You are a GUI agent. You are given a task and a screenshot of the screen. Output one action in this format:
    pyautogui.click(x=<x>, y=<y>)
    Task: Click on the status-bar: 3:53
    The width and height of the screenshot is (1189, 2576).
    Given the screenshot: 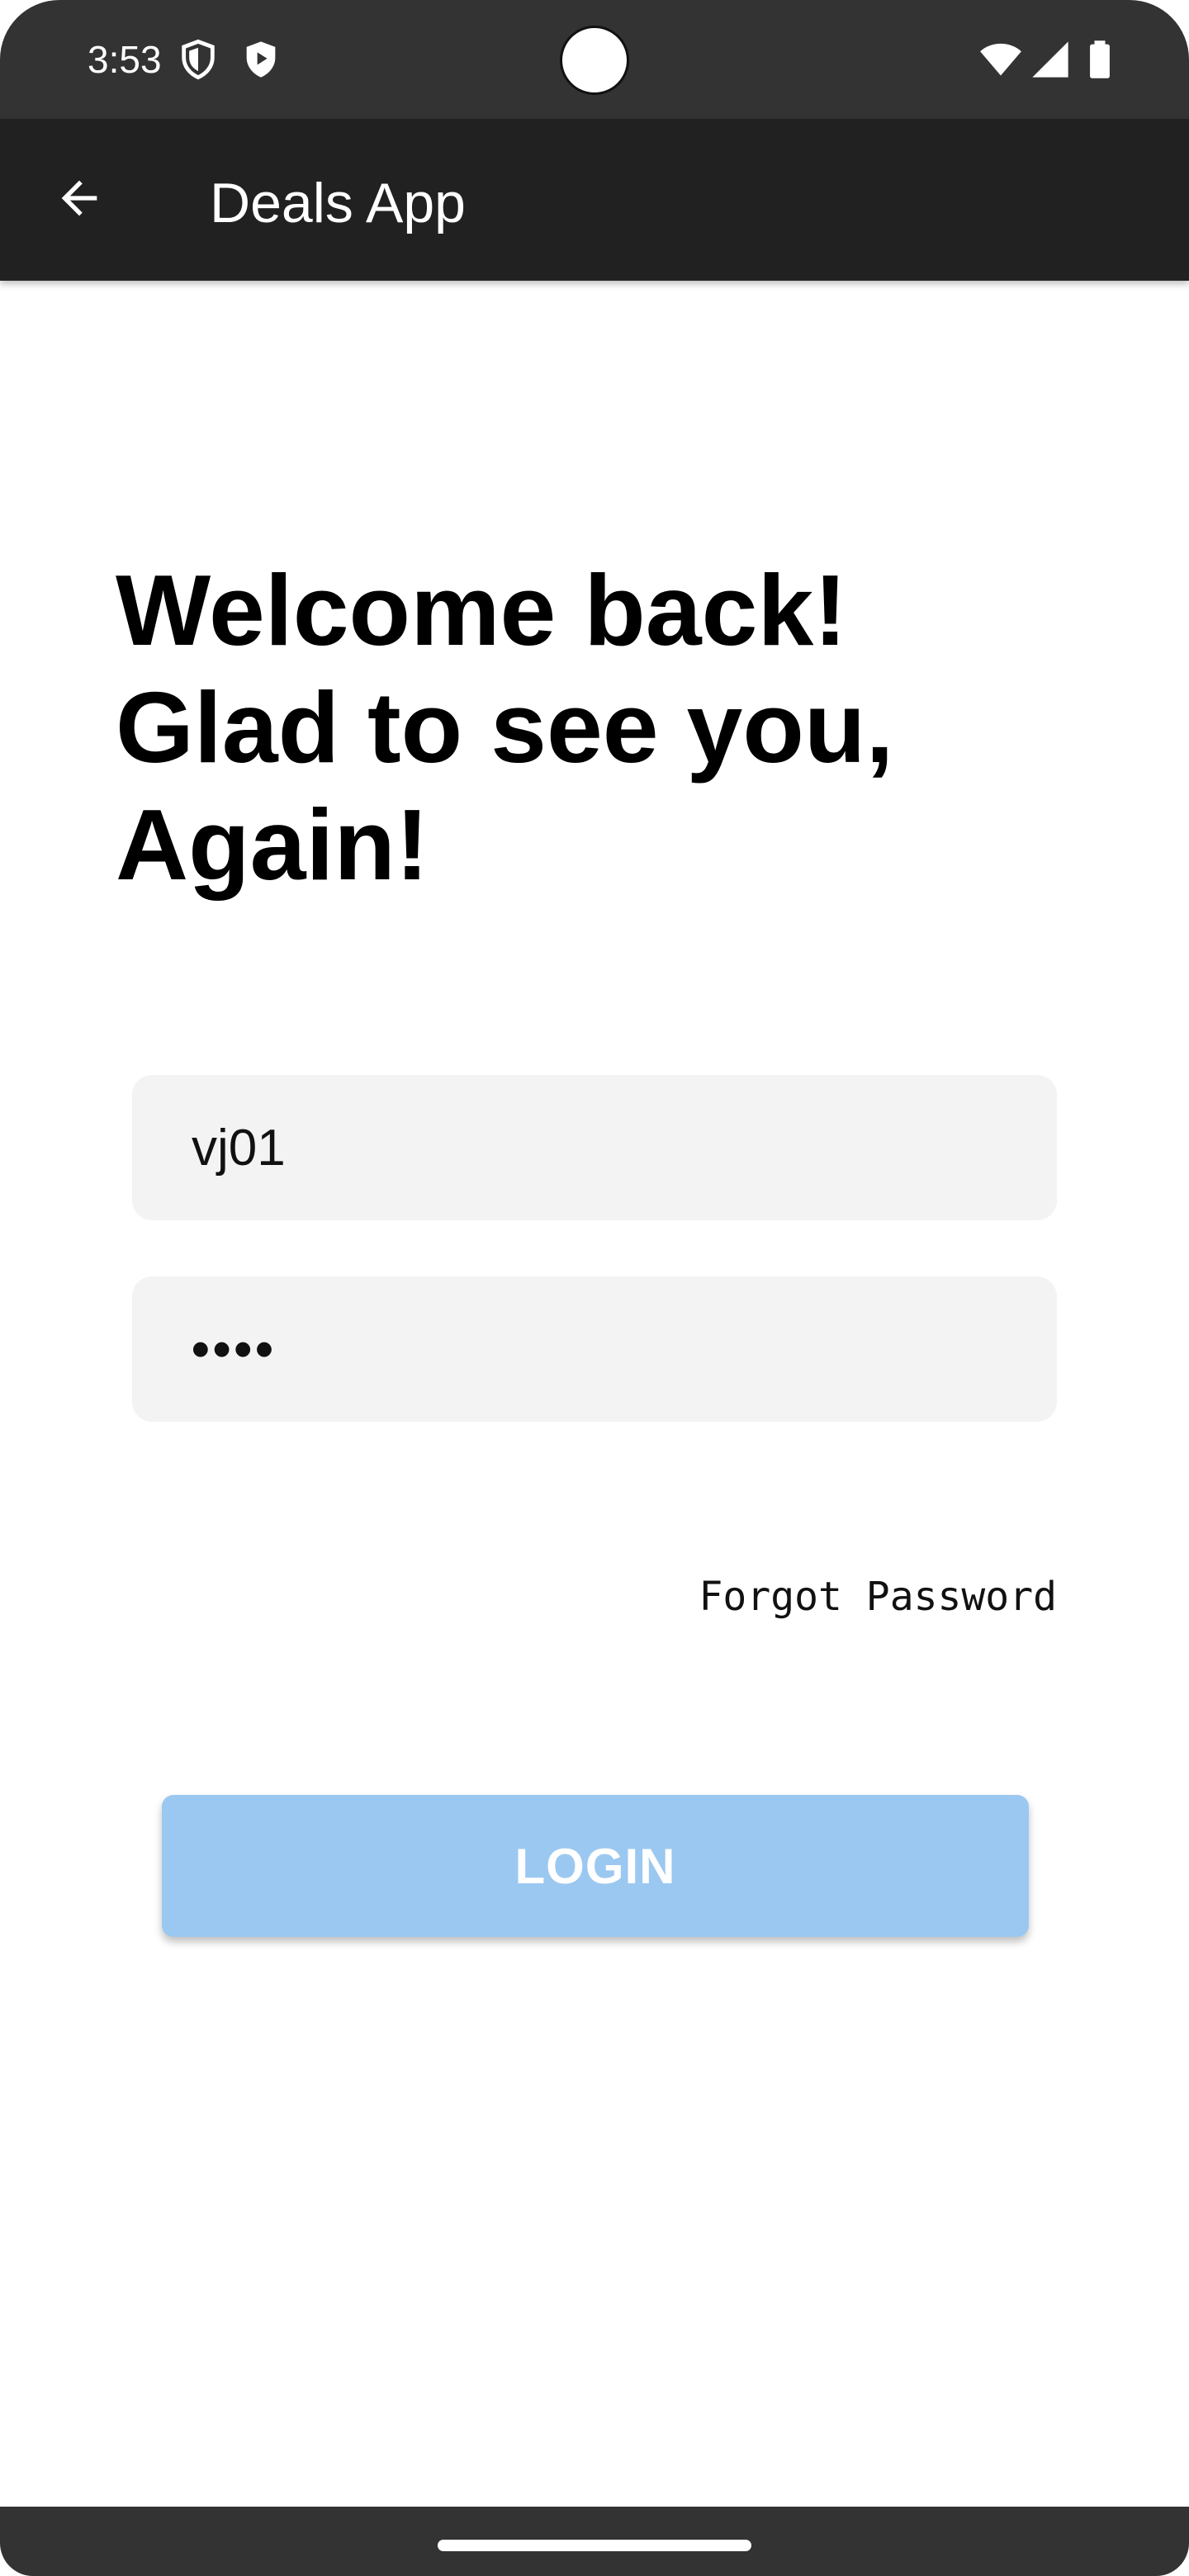 What is the action you would take?
    pyautogui.click(x=594, y=59)
    